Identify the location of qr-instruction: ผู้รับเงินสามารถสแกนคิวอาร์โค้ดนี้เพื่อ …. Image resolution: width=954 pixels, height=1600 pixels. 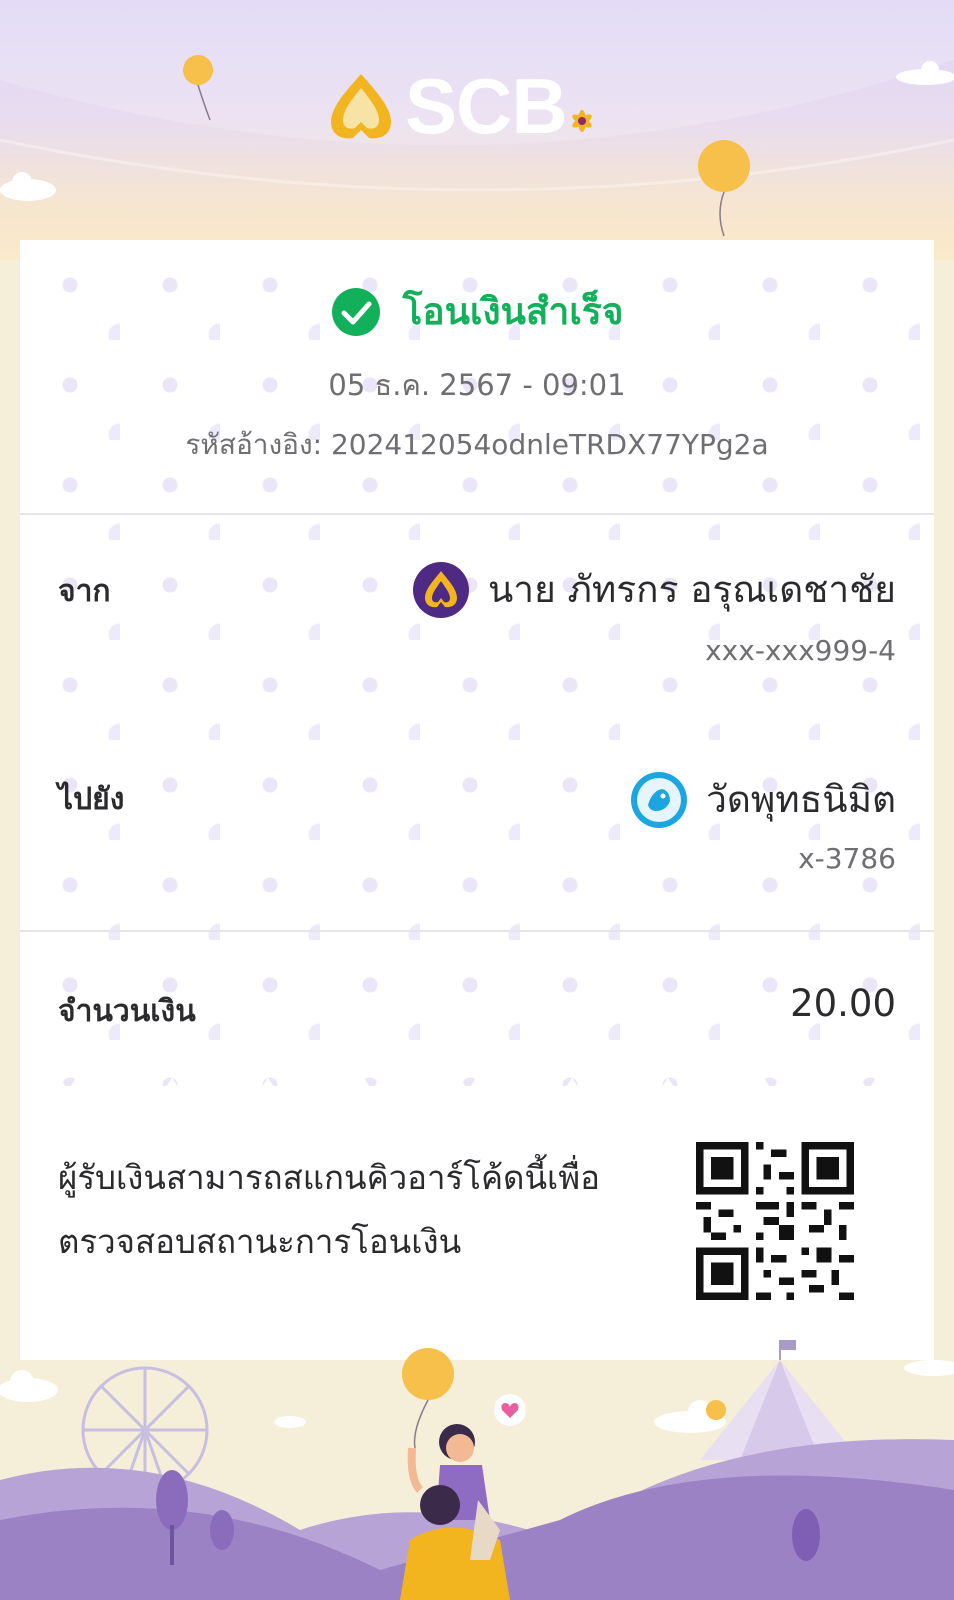
(358, 1210).